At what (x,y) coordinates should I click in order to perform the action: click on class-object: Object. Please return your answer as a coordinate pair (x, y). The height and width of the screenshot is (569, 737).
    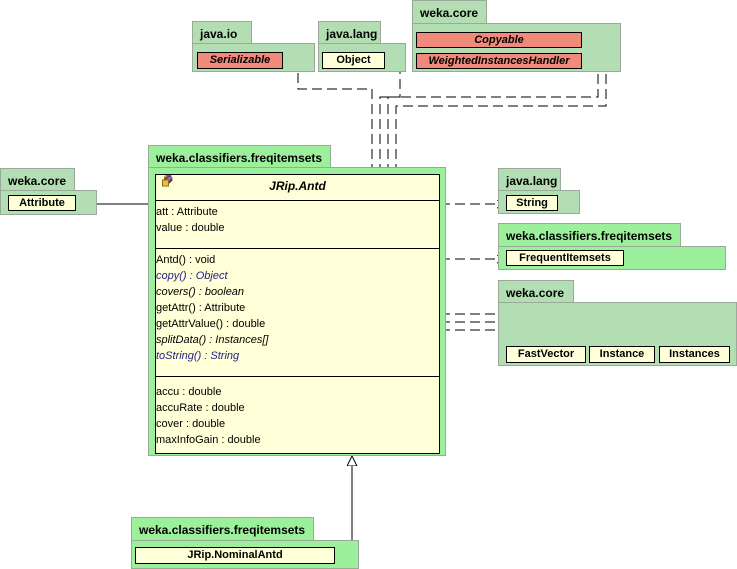
    Looking at the image, I should click on (353, 60).